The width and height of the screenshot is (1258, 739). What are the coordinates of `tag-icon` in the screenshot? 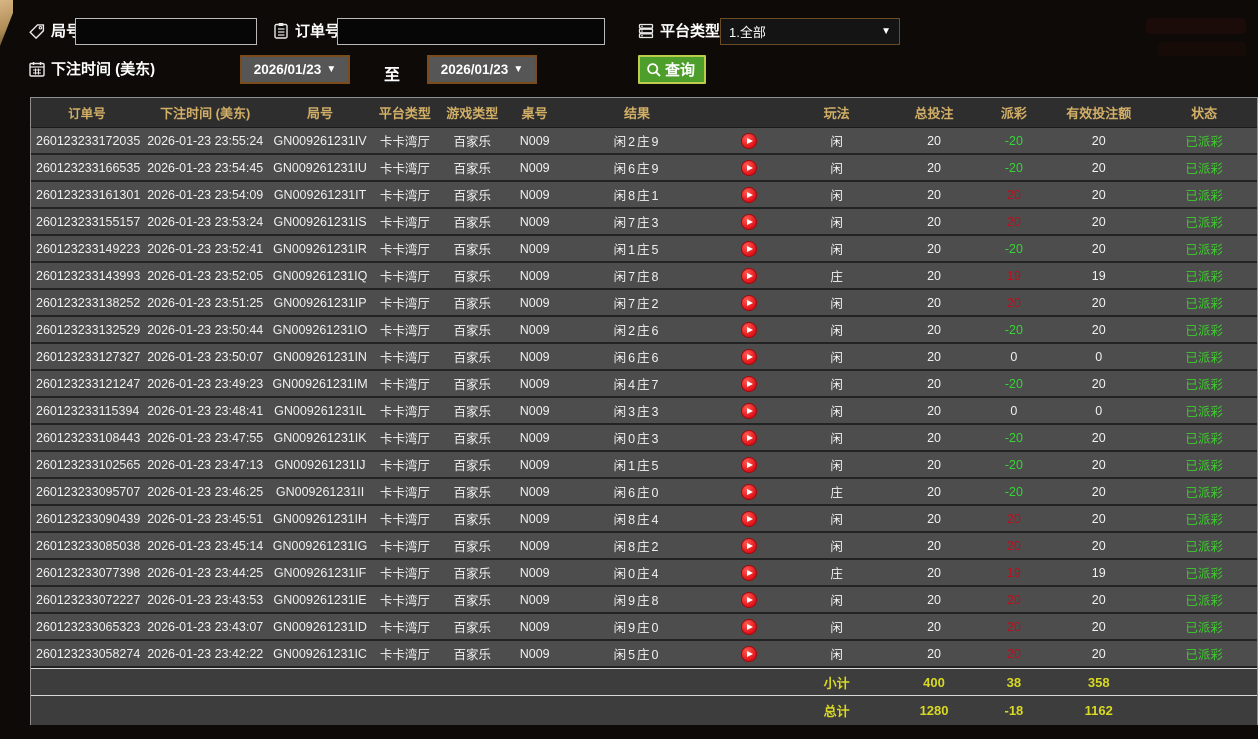 It's located at (37, 31).